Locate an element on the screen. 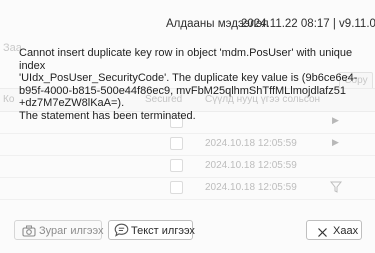  close-button: Хаах is located at coordinates (334, 230).